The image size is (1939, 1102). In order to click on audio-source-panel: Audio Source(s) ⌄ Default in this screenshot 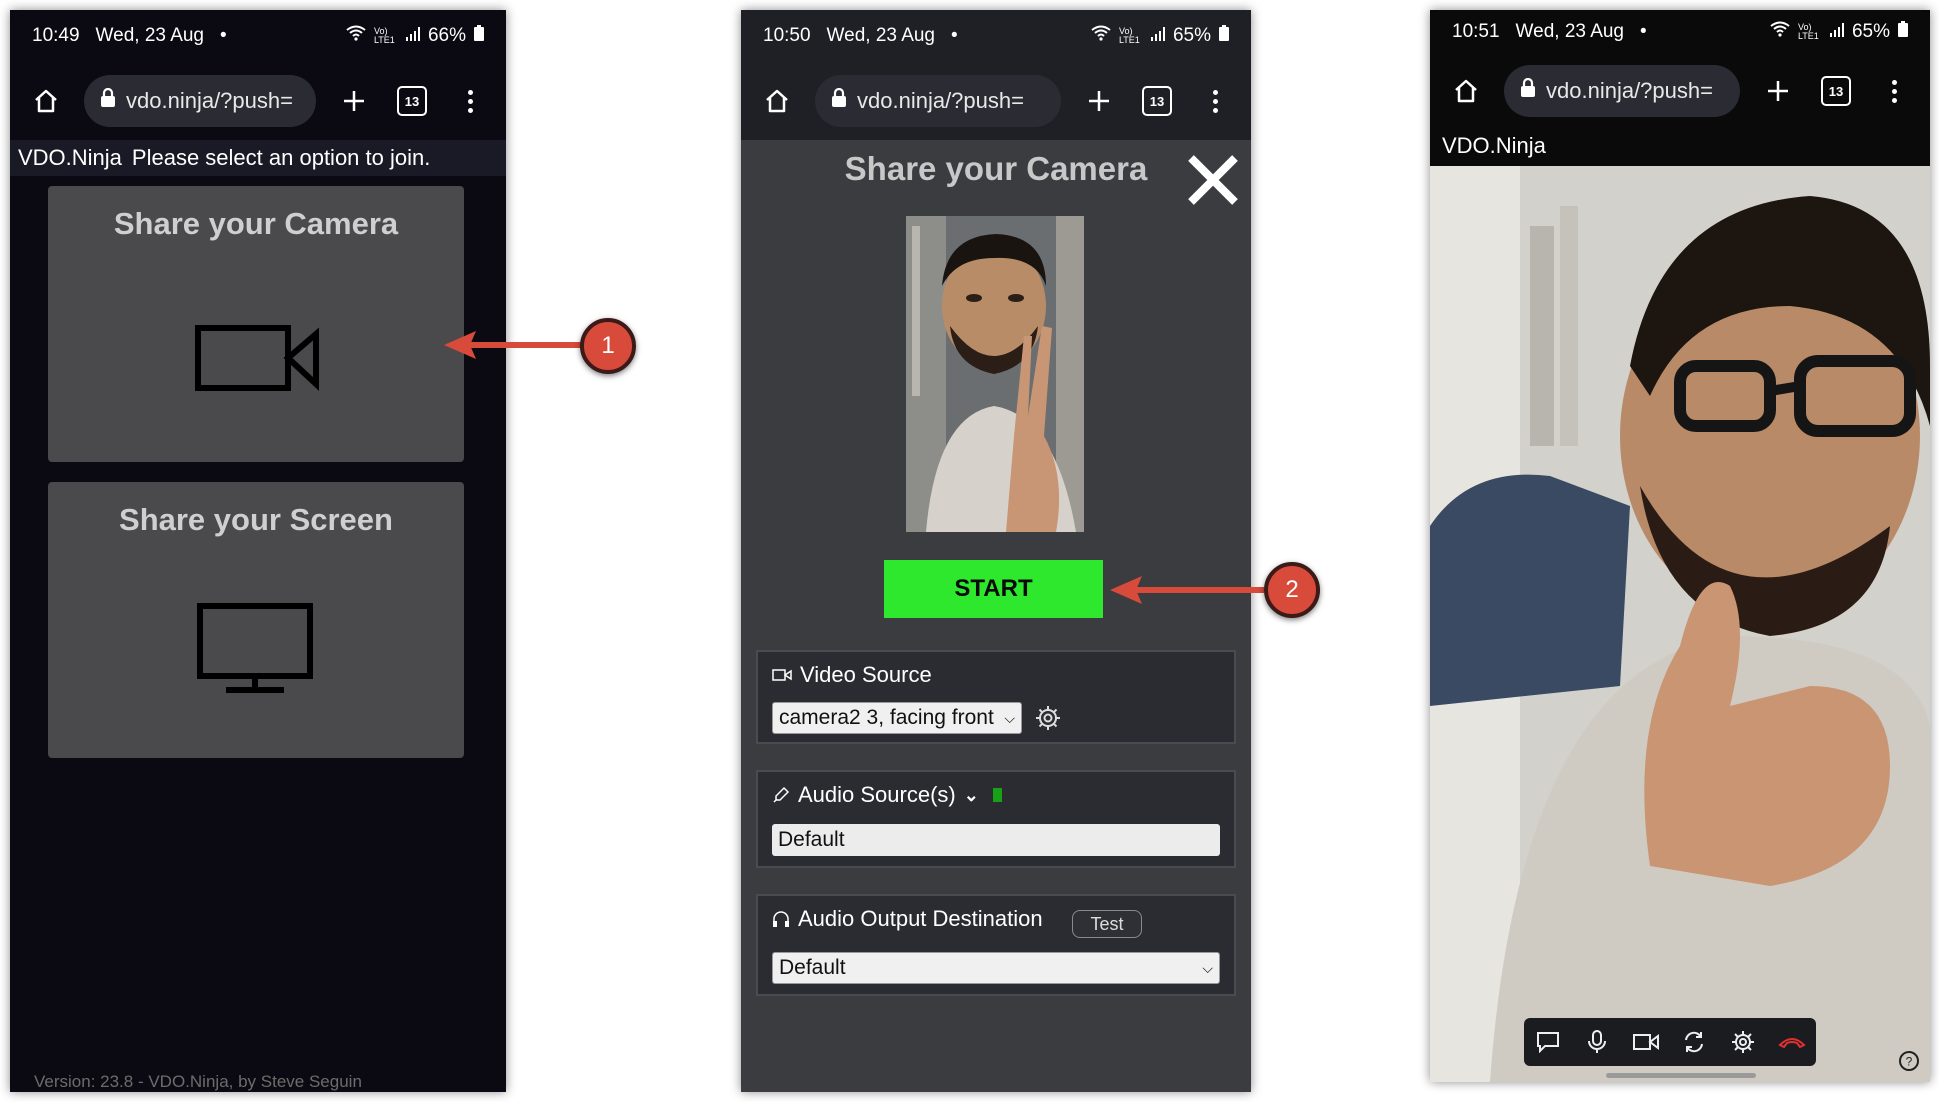, I will do `click(996, 819)`.